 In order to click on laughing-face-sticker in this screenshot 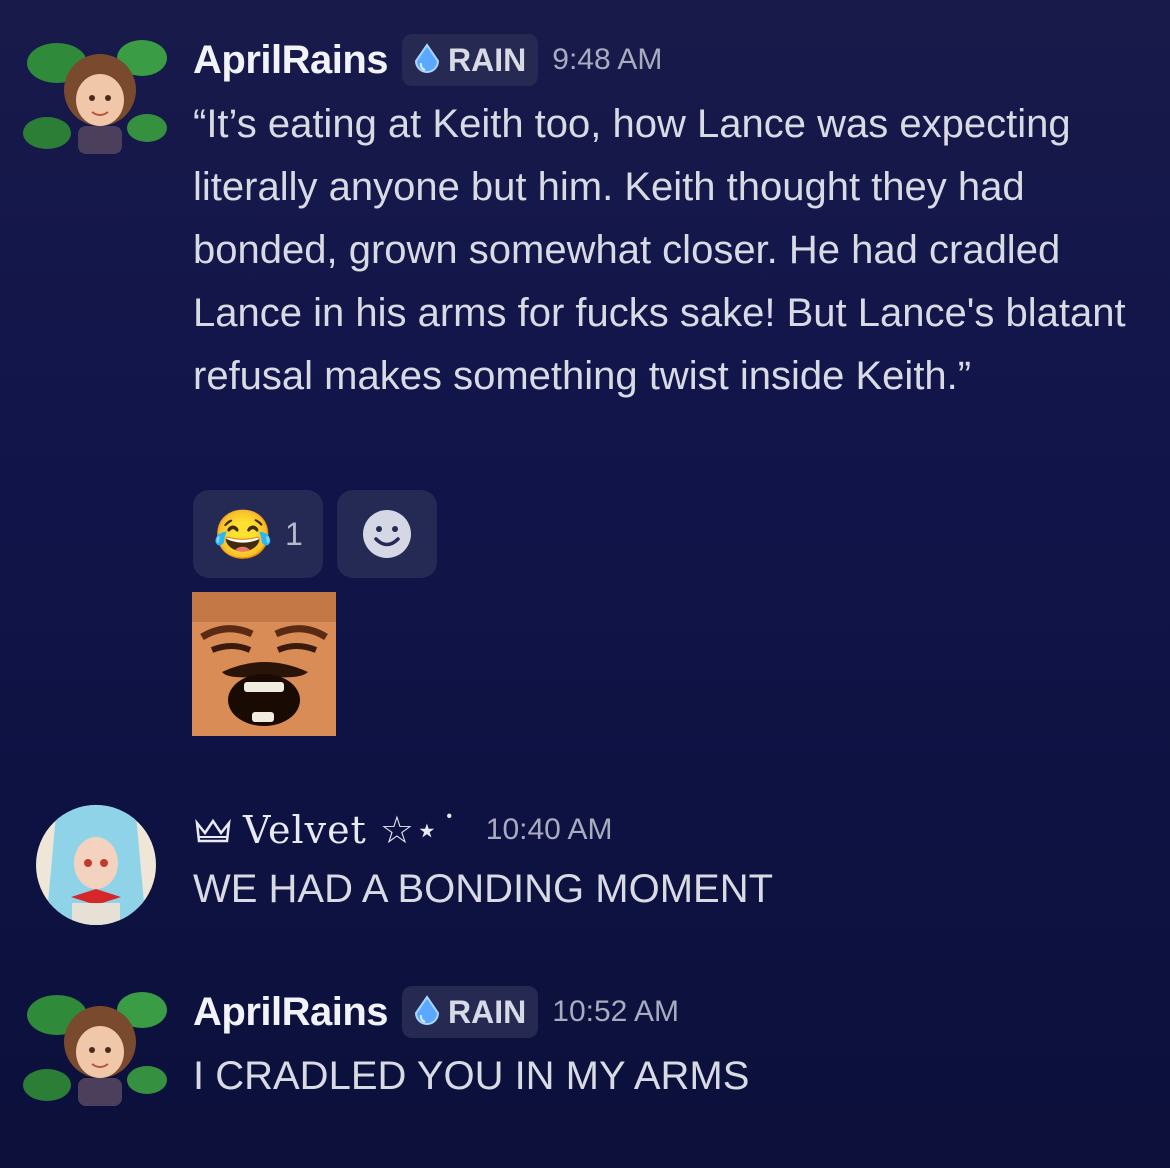, I will do `click(264, 664)`.